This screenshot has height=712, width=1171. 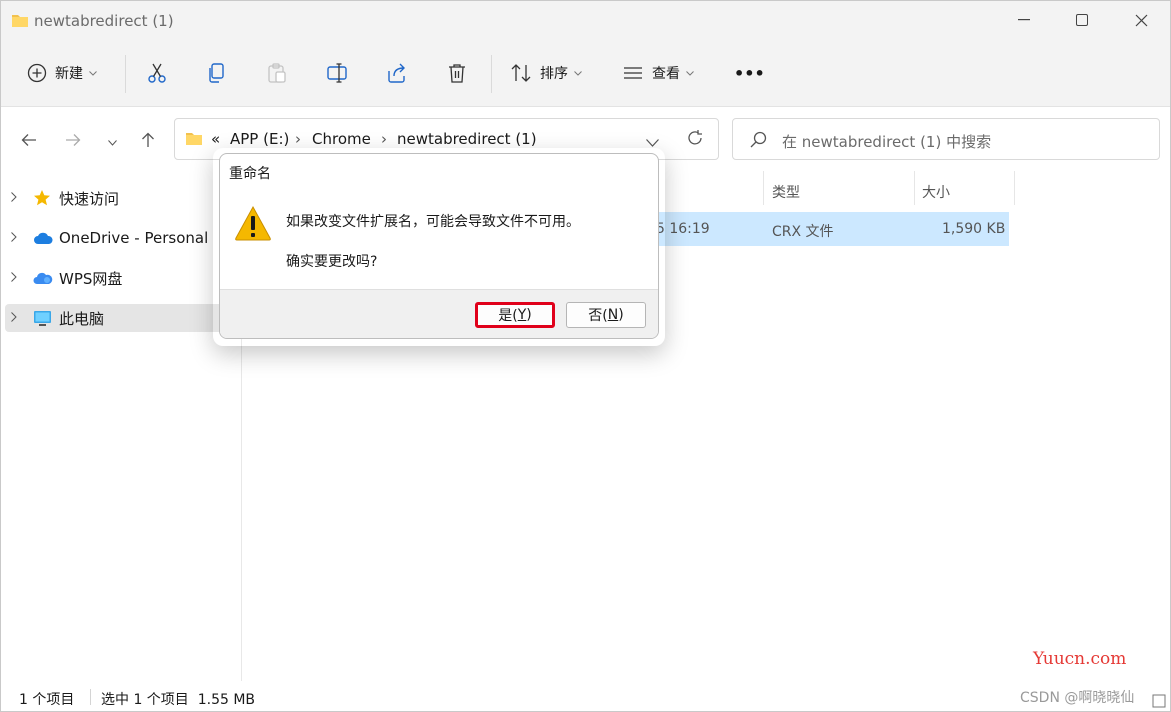 What do you see at coordinates (69, 74) in the screenshot?
I see `new-label: 新建` at bounding box center [69, 74].